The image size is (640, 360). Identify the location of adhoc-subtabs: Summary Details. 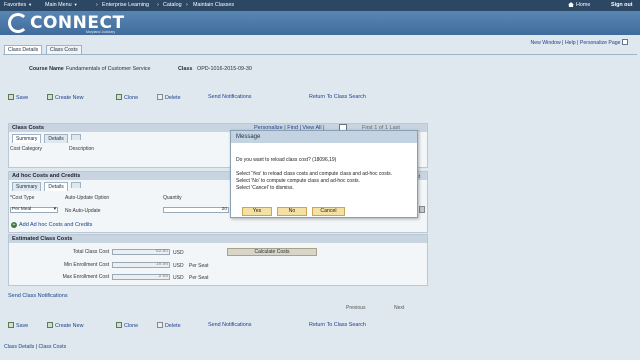
(45, 186).